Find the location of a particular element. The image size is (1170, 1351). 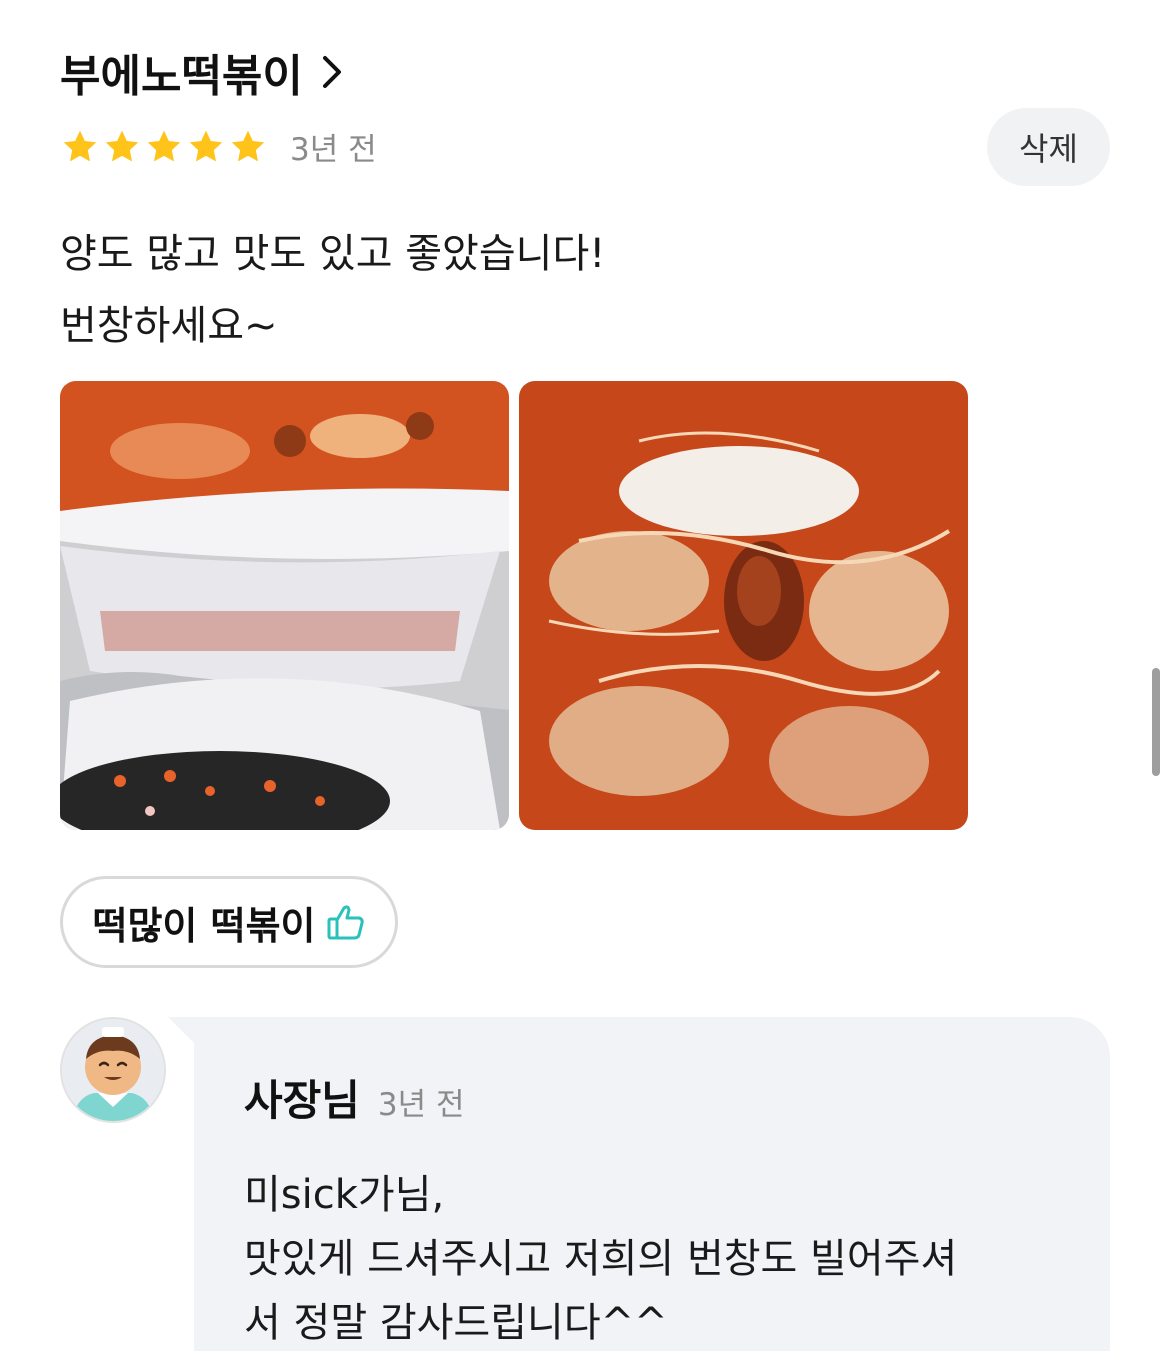

reply-header: 사장님 3년 전 is located at coordinates (354, 1097).